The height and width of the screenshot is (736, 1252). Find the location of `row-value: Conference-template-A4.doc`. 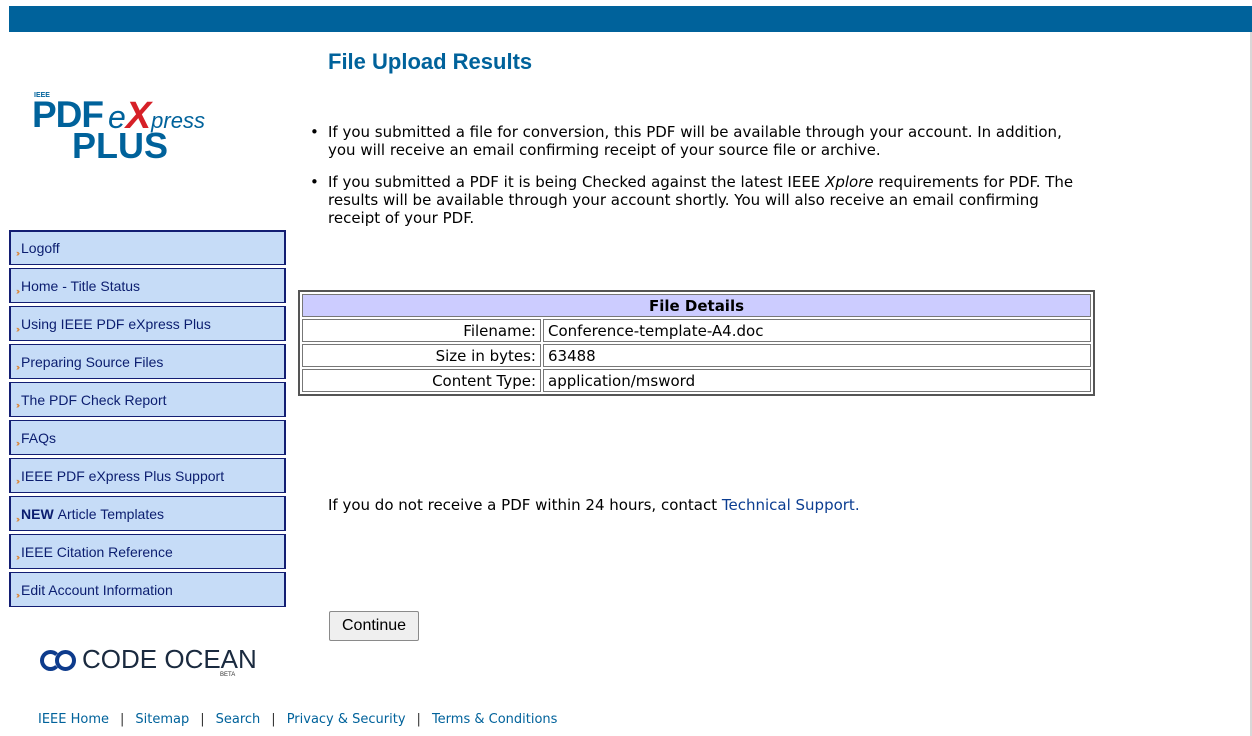

row-value: Conference-template-A4.doc is located at coordinates (817, 330).